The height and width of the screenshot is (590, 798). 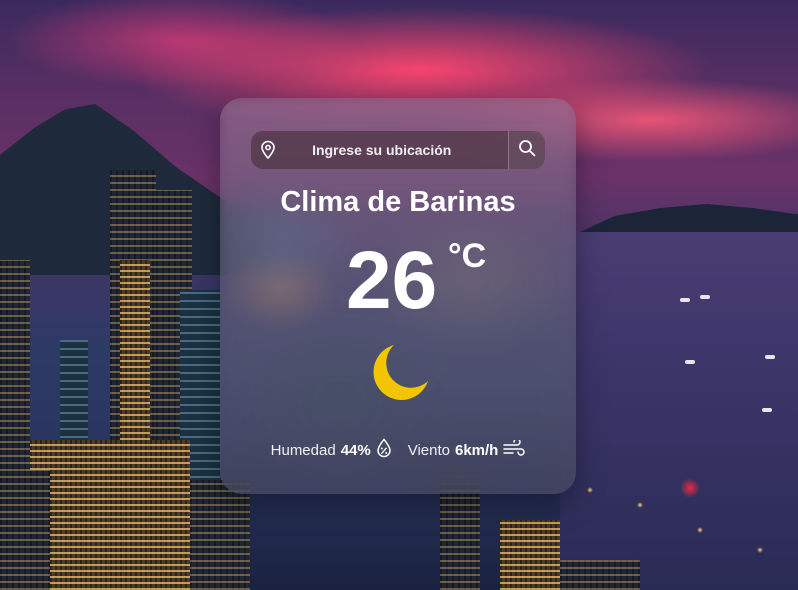 What do you see at coordinates (467, 256) in the screenshot?
I see `temperature-unit: °C` at bounding box center [467, 256].